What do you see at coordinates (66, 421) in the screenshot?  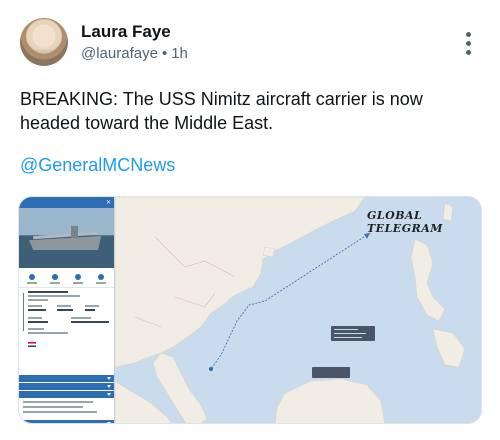 I see `section-ais-note` at bounding box center [66, 421].